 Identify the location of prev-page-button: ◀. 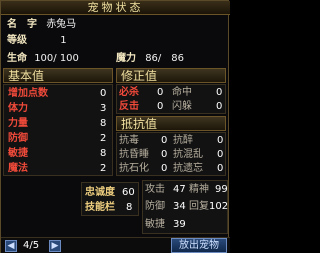
(11, 246).